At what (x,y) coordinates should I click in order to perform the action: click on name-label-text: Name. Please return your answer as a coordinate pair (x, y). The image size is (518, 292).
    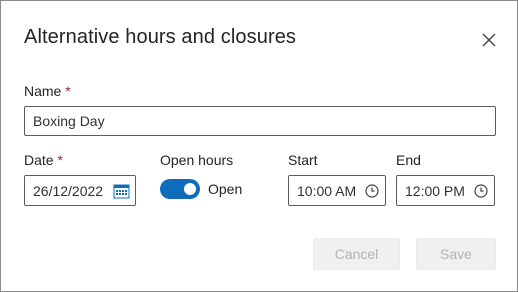
    Looking at the image, I should click on (43, 91).